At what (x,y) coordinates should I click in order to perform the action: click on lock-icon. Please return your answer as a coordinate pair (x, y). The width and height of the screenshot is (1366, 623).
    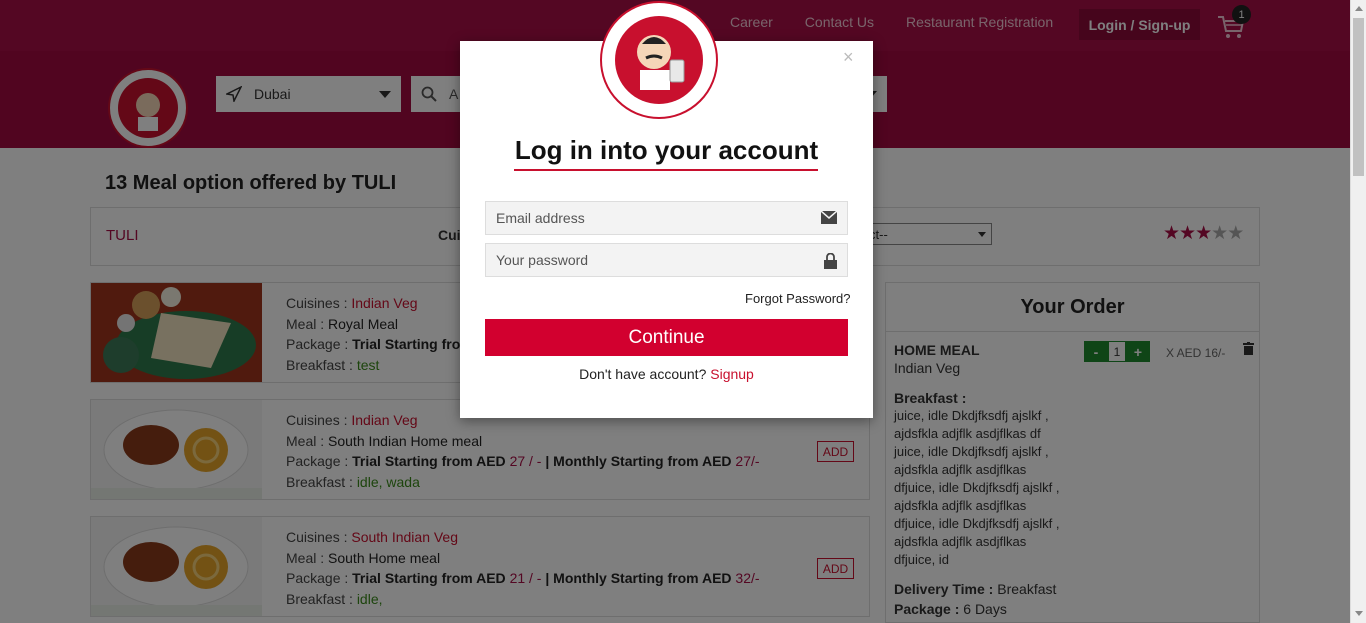
    Looking at the image, I should click on (830, 262).